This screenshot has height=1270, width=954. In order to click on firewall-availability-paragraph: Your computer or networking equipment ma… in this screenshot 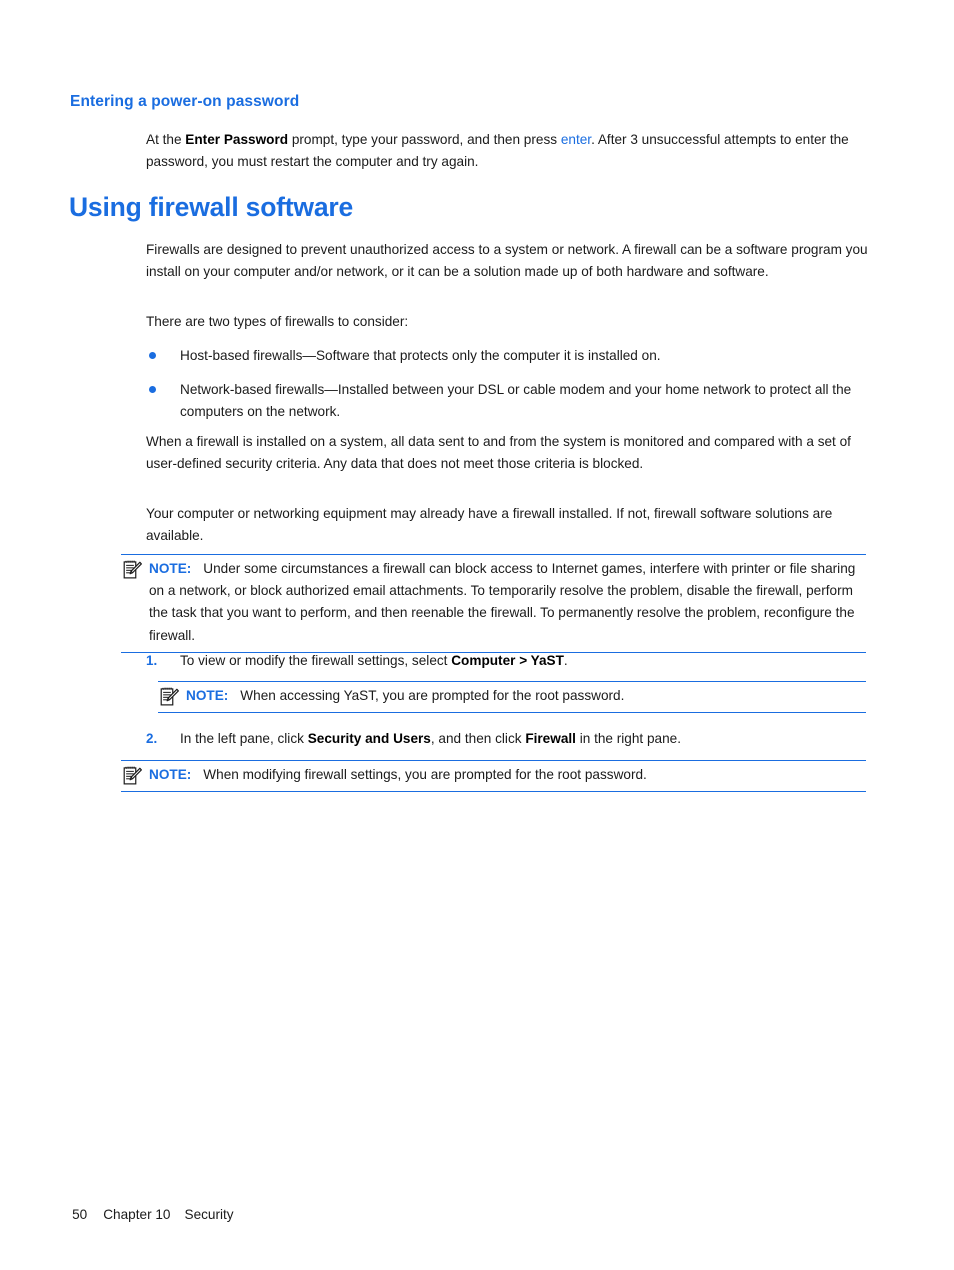, I will do `click(489, 525)`.